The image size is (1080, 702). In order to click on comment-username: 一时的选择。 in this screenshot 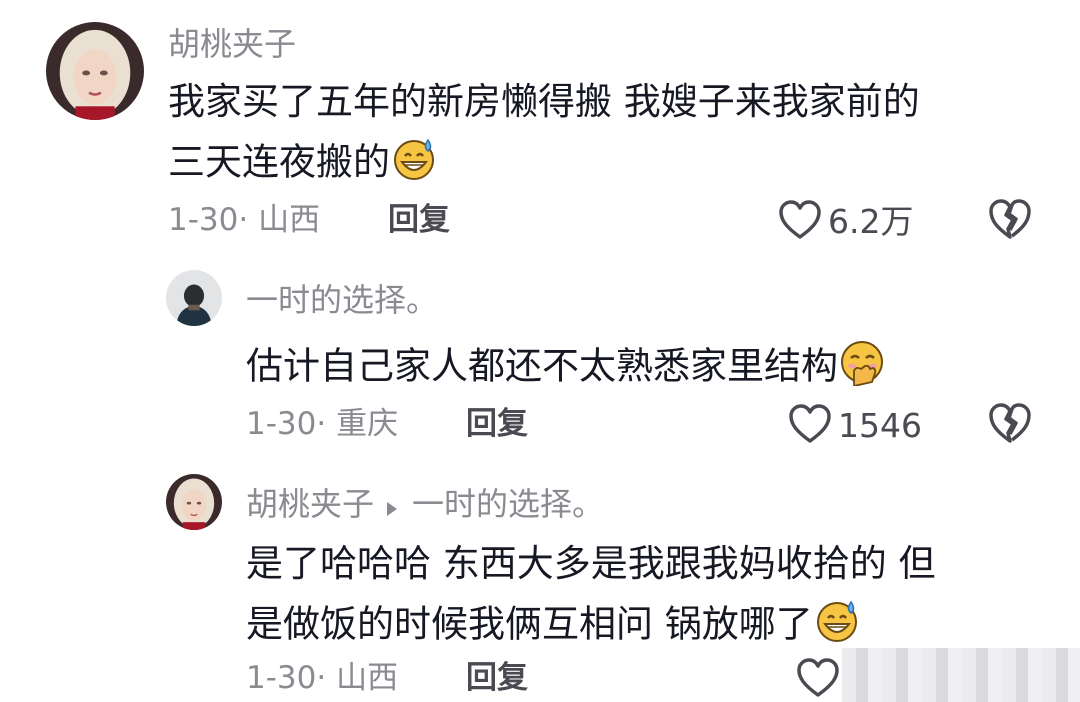, I will do `click(342, 300)`.